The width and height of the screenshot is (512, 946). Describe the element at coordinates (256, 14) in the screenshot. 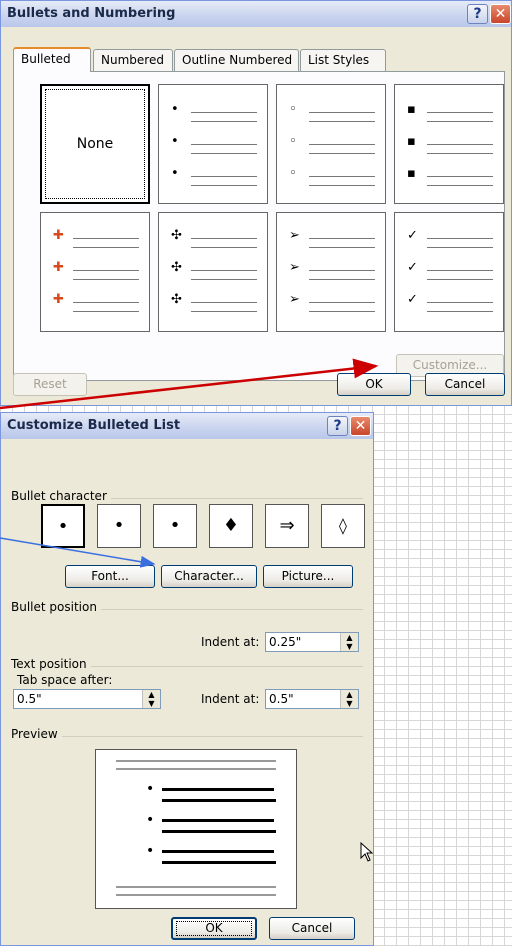

I see `dialog-title-bar: Bullets and Numbering` at that location.